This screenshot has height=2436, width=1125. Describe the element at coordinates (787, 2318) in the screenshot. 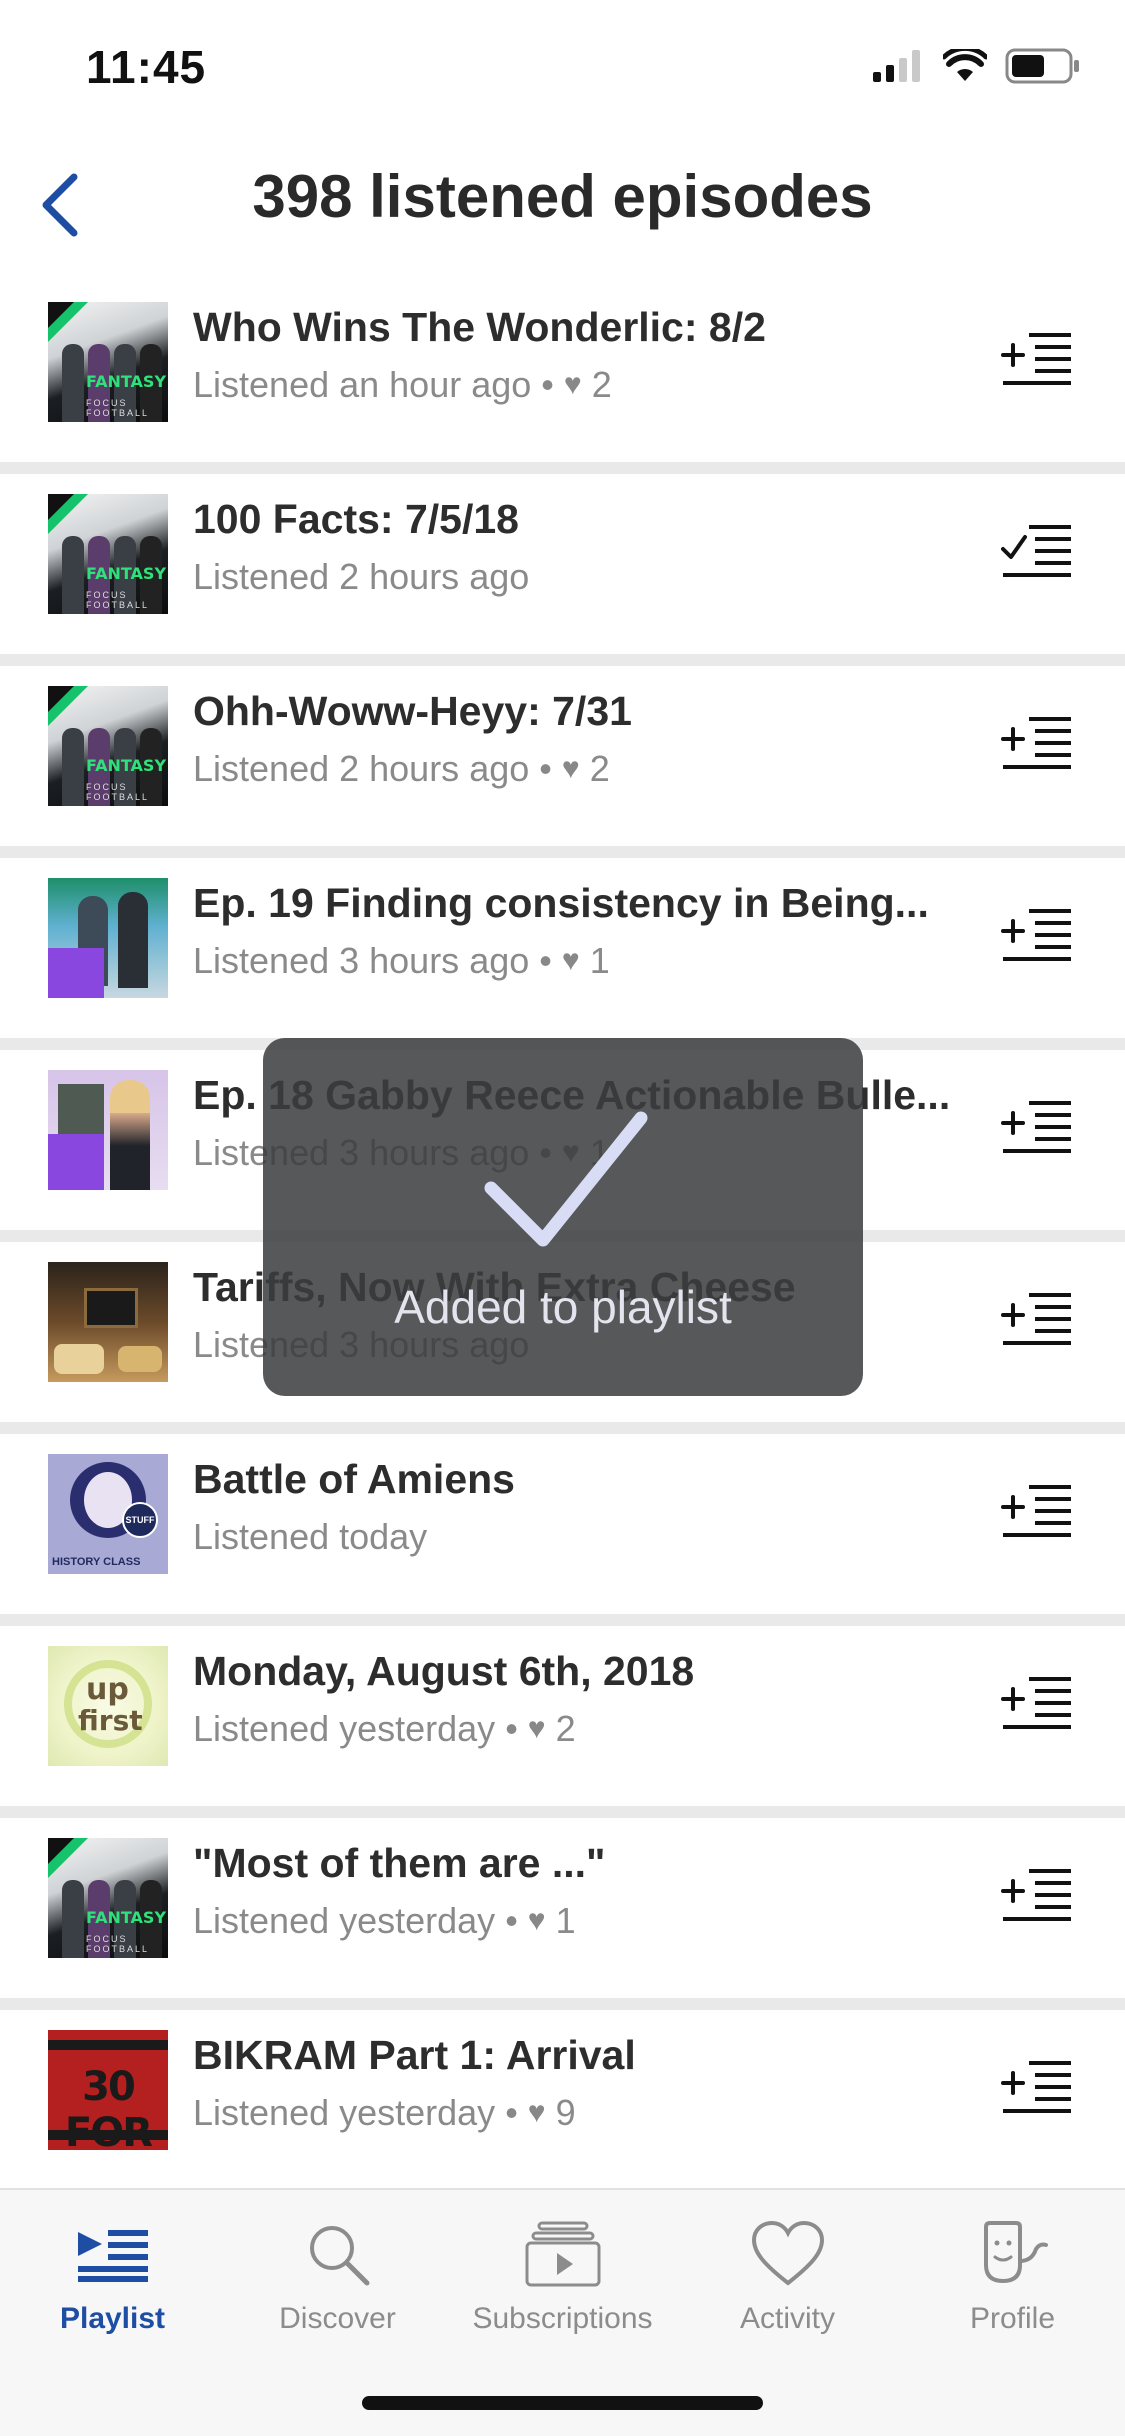

I see `tab-label: Activity` at that location.